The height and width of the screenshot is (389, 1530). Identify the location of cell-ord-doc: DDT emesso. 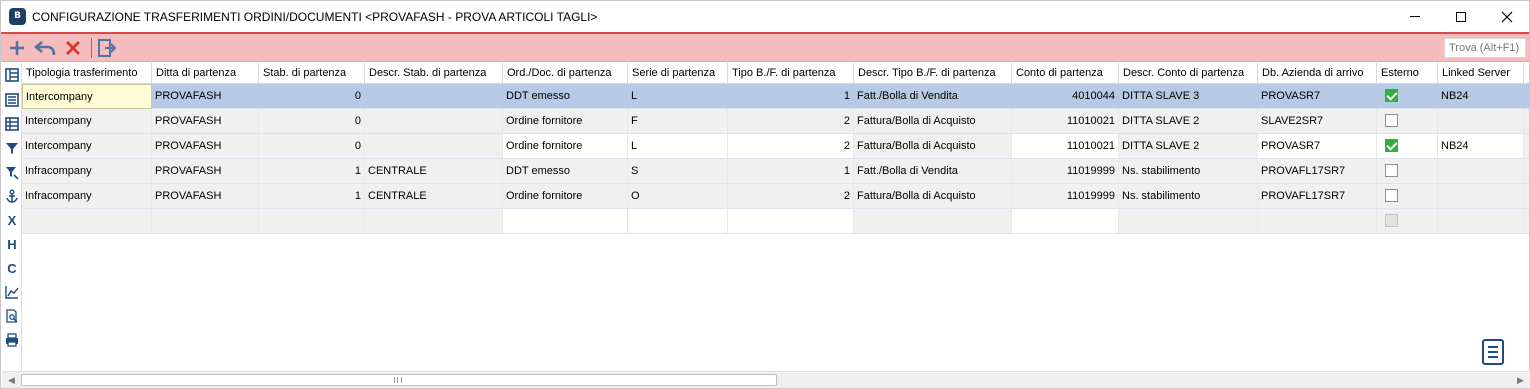
(565, 96).